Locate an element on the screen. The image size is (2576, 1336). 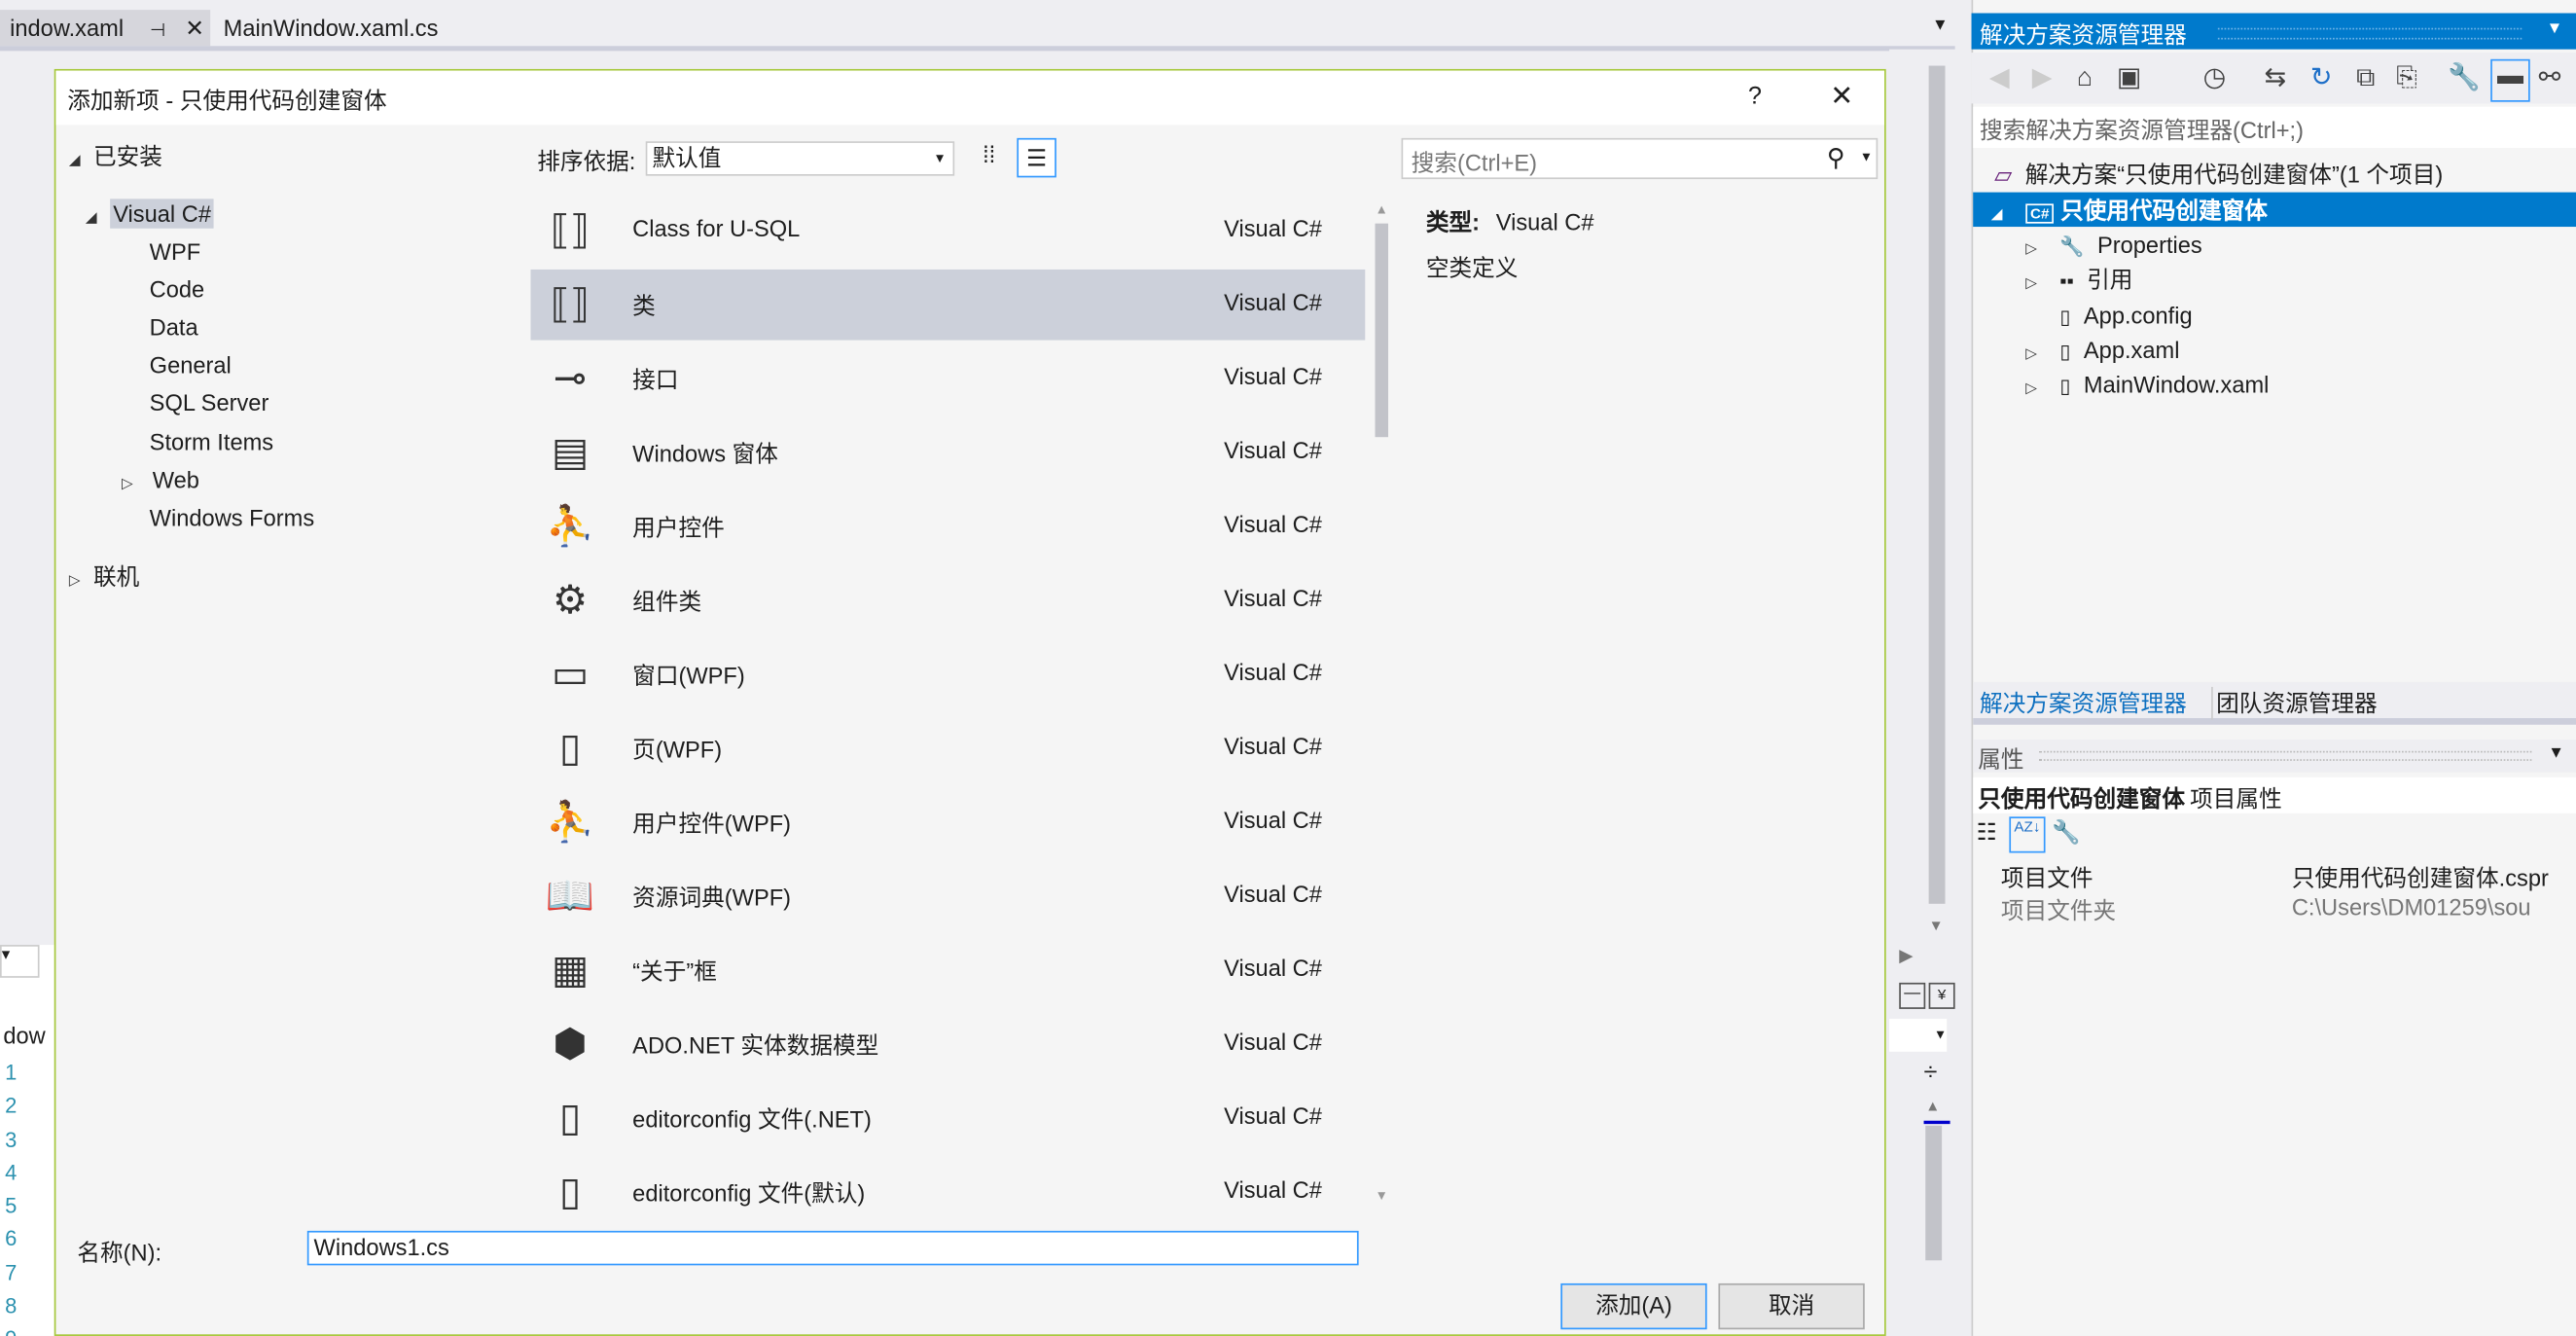
line-number: 1 is located at coordinates (11, 1072).